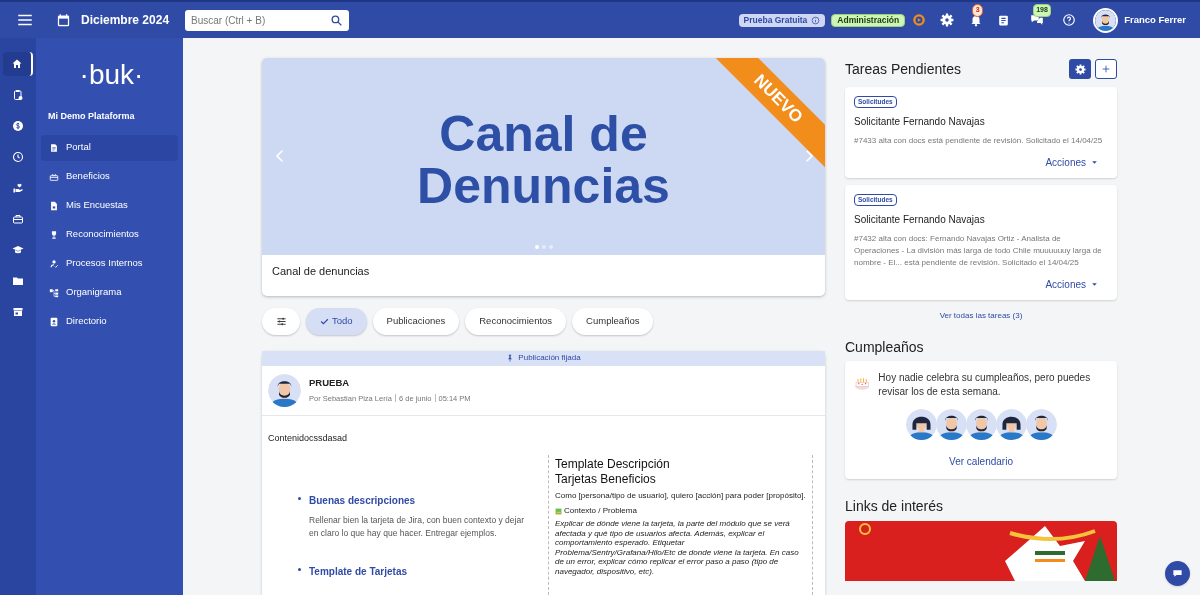 This screenshot has width=1200, height=595. I want to click on section-title: Tareas Pendientes, so click(903, 69).